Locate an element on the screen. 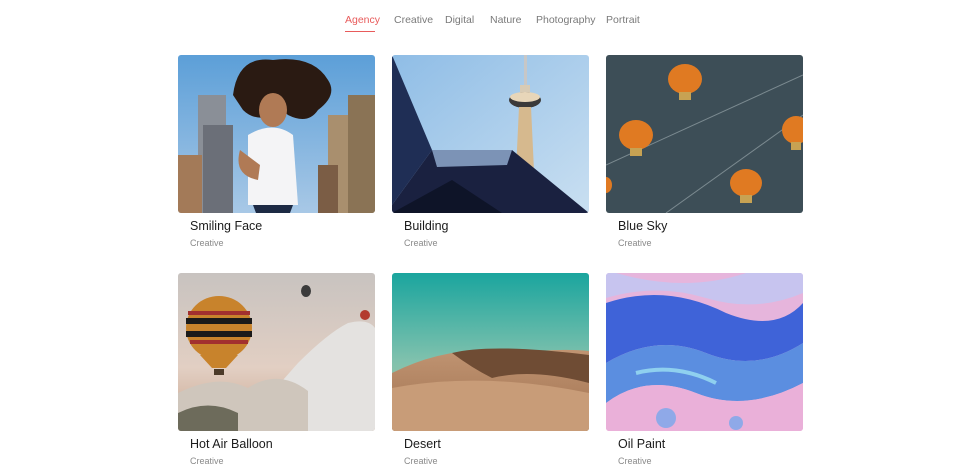 Image resolution: width=980 pixels, height=471 pixels. card-title: Building is located at coordinates (426, 226).